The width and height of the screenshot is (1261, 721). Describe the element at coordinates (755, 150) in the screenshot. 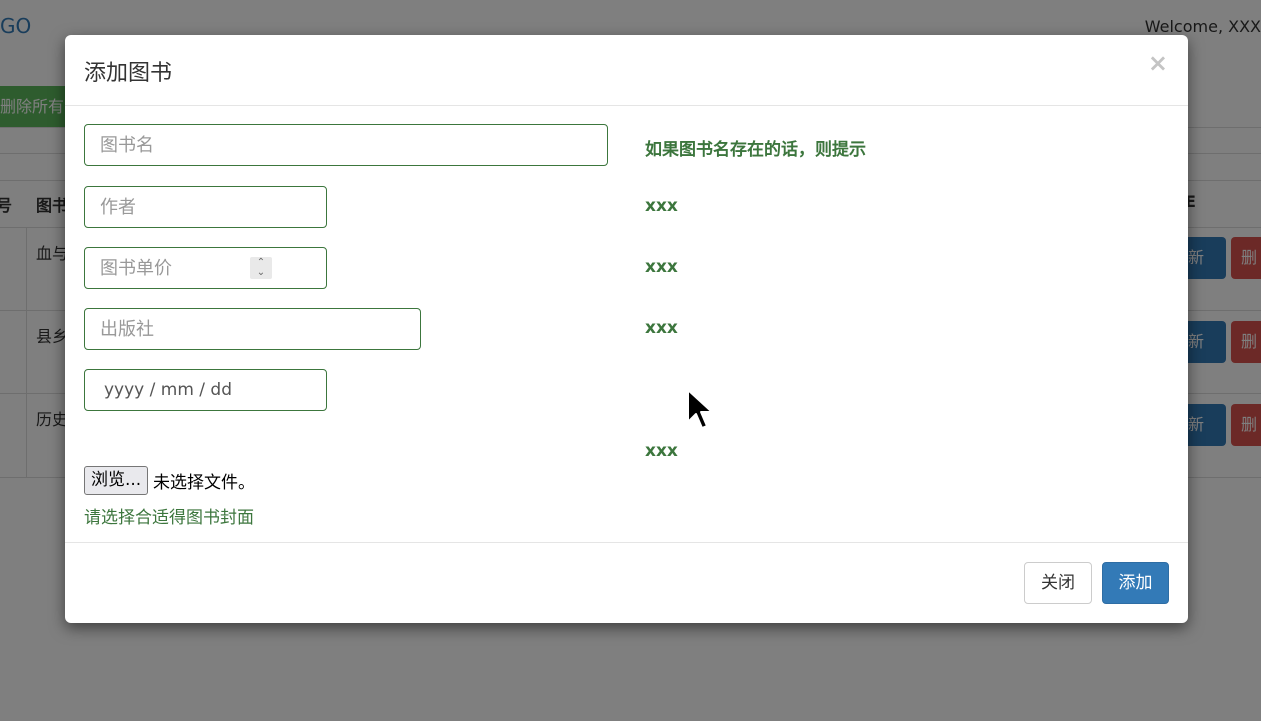

I see `book-name-hint: 如果图书名存在的话，则提示` at that location.